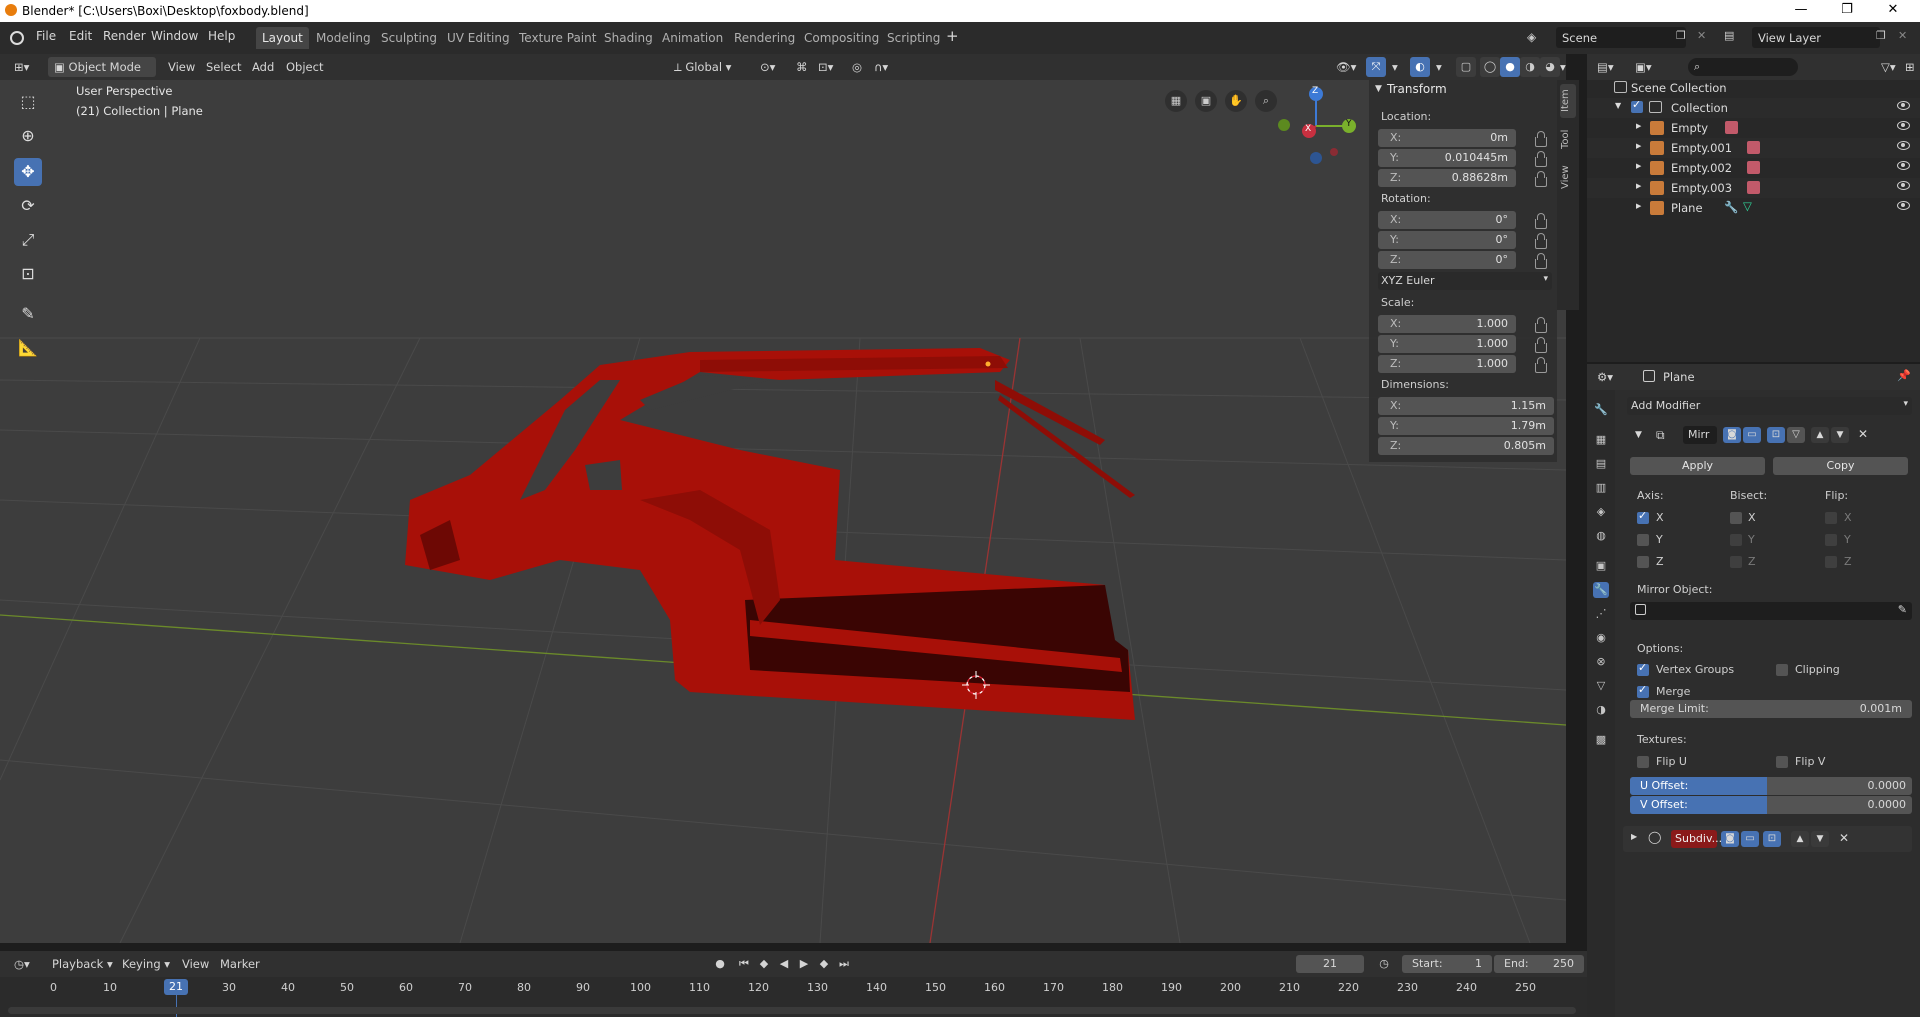 This screenshot has width=1920, height=1017. I want to click on pin-icon: 📌, so click(1904, 375).